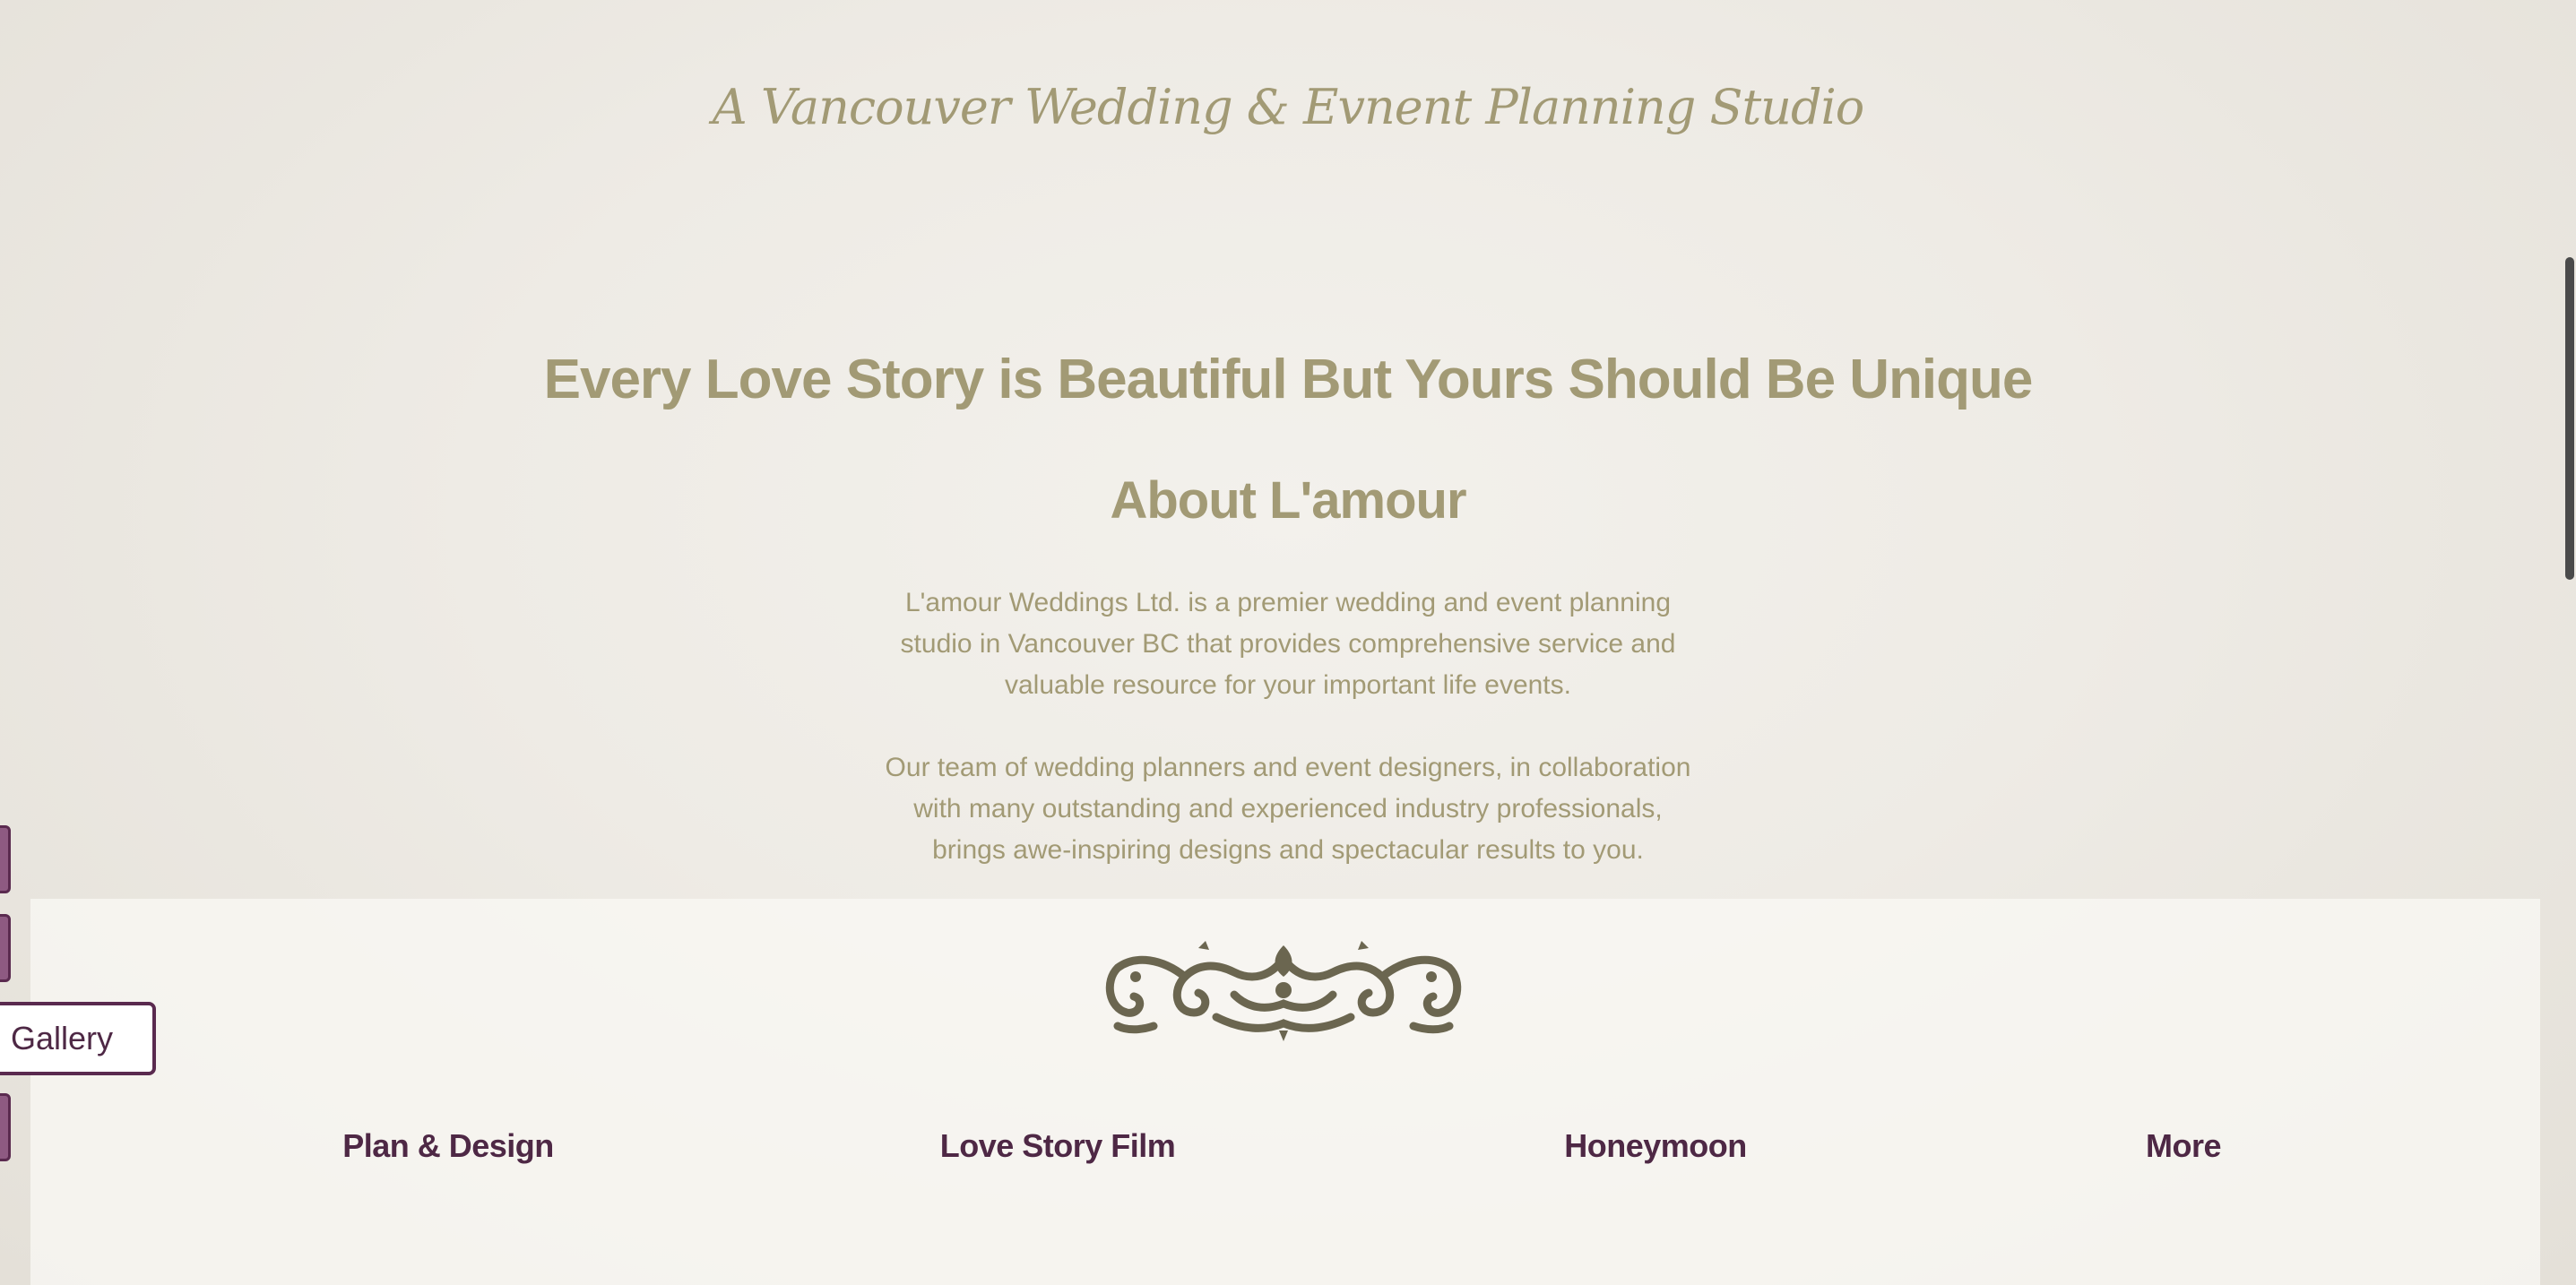 The height and width of the screenshot is (1285, 2576). What do you see at coordinates (2569, 419) in the screenshot?
I see `scrollbar-thumb` at bounding box center [2569, 419].